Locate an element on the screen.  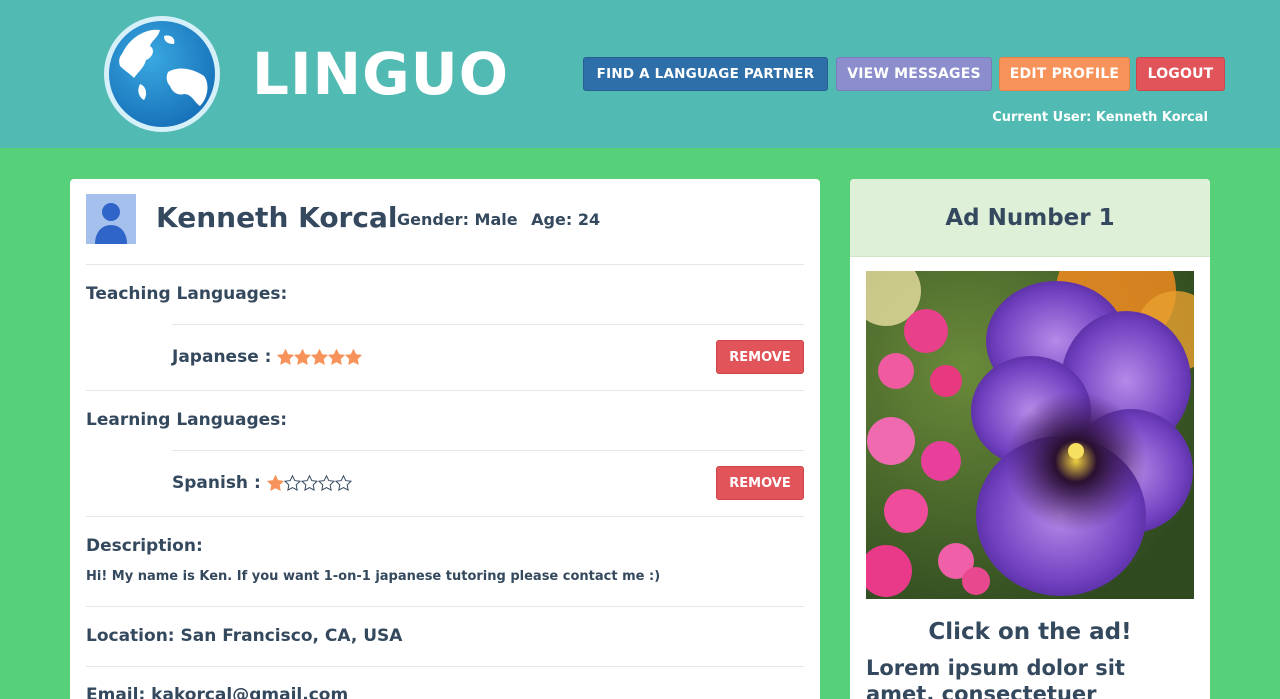
ad-cta: Click on the ad! is located at coordinates (1030, 632).